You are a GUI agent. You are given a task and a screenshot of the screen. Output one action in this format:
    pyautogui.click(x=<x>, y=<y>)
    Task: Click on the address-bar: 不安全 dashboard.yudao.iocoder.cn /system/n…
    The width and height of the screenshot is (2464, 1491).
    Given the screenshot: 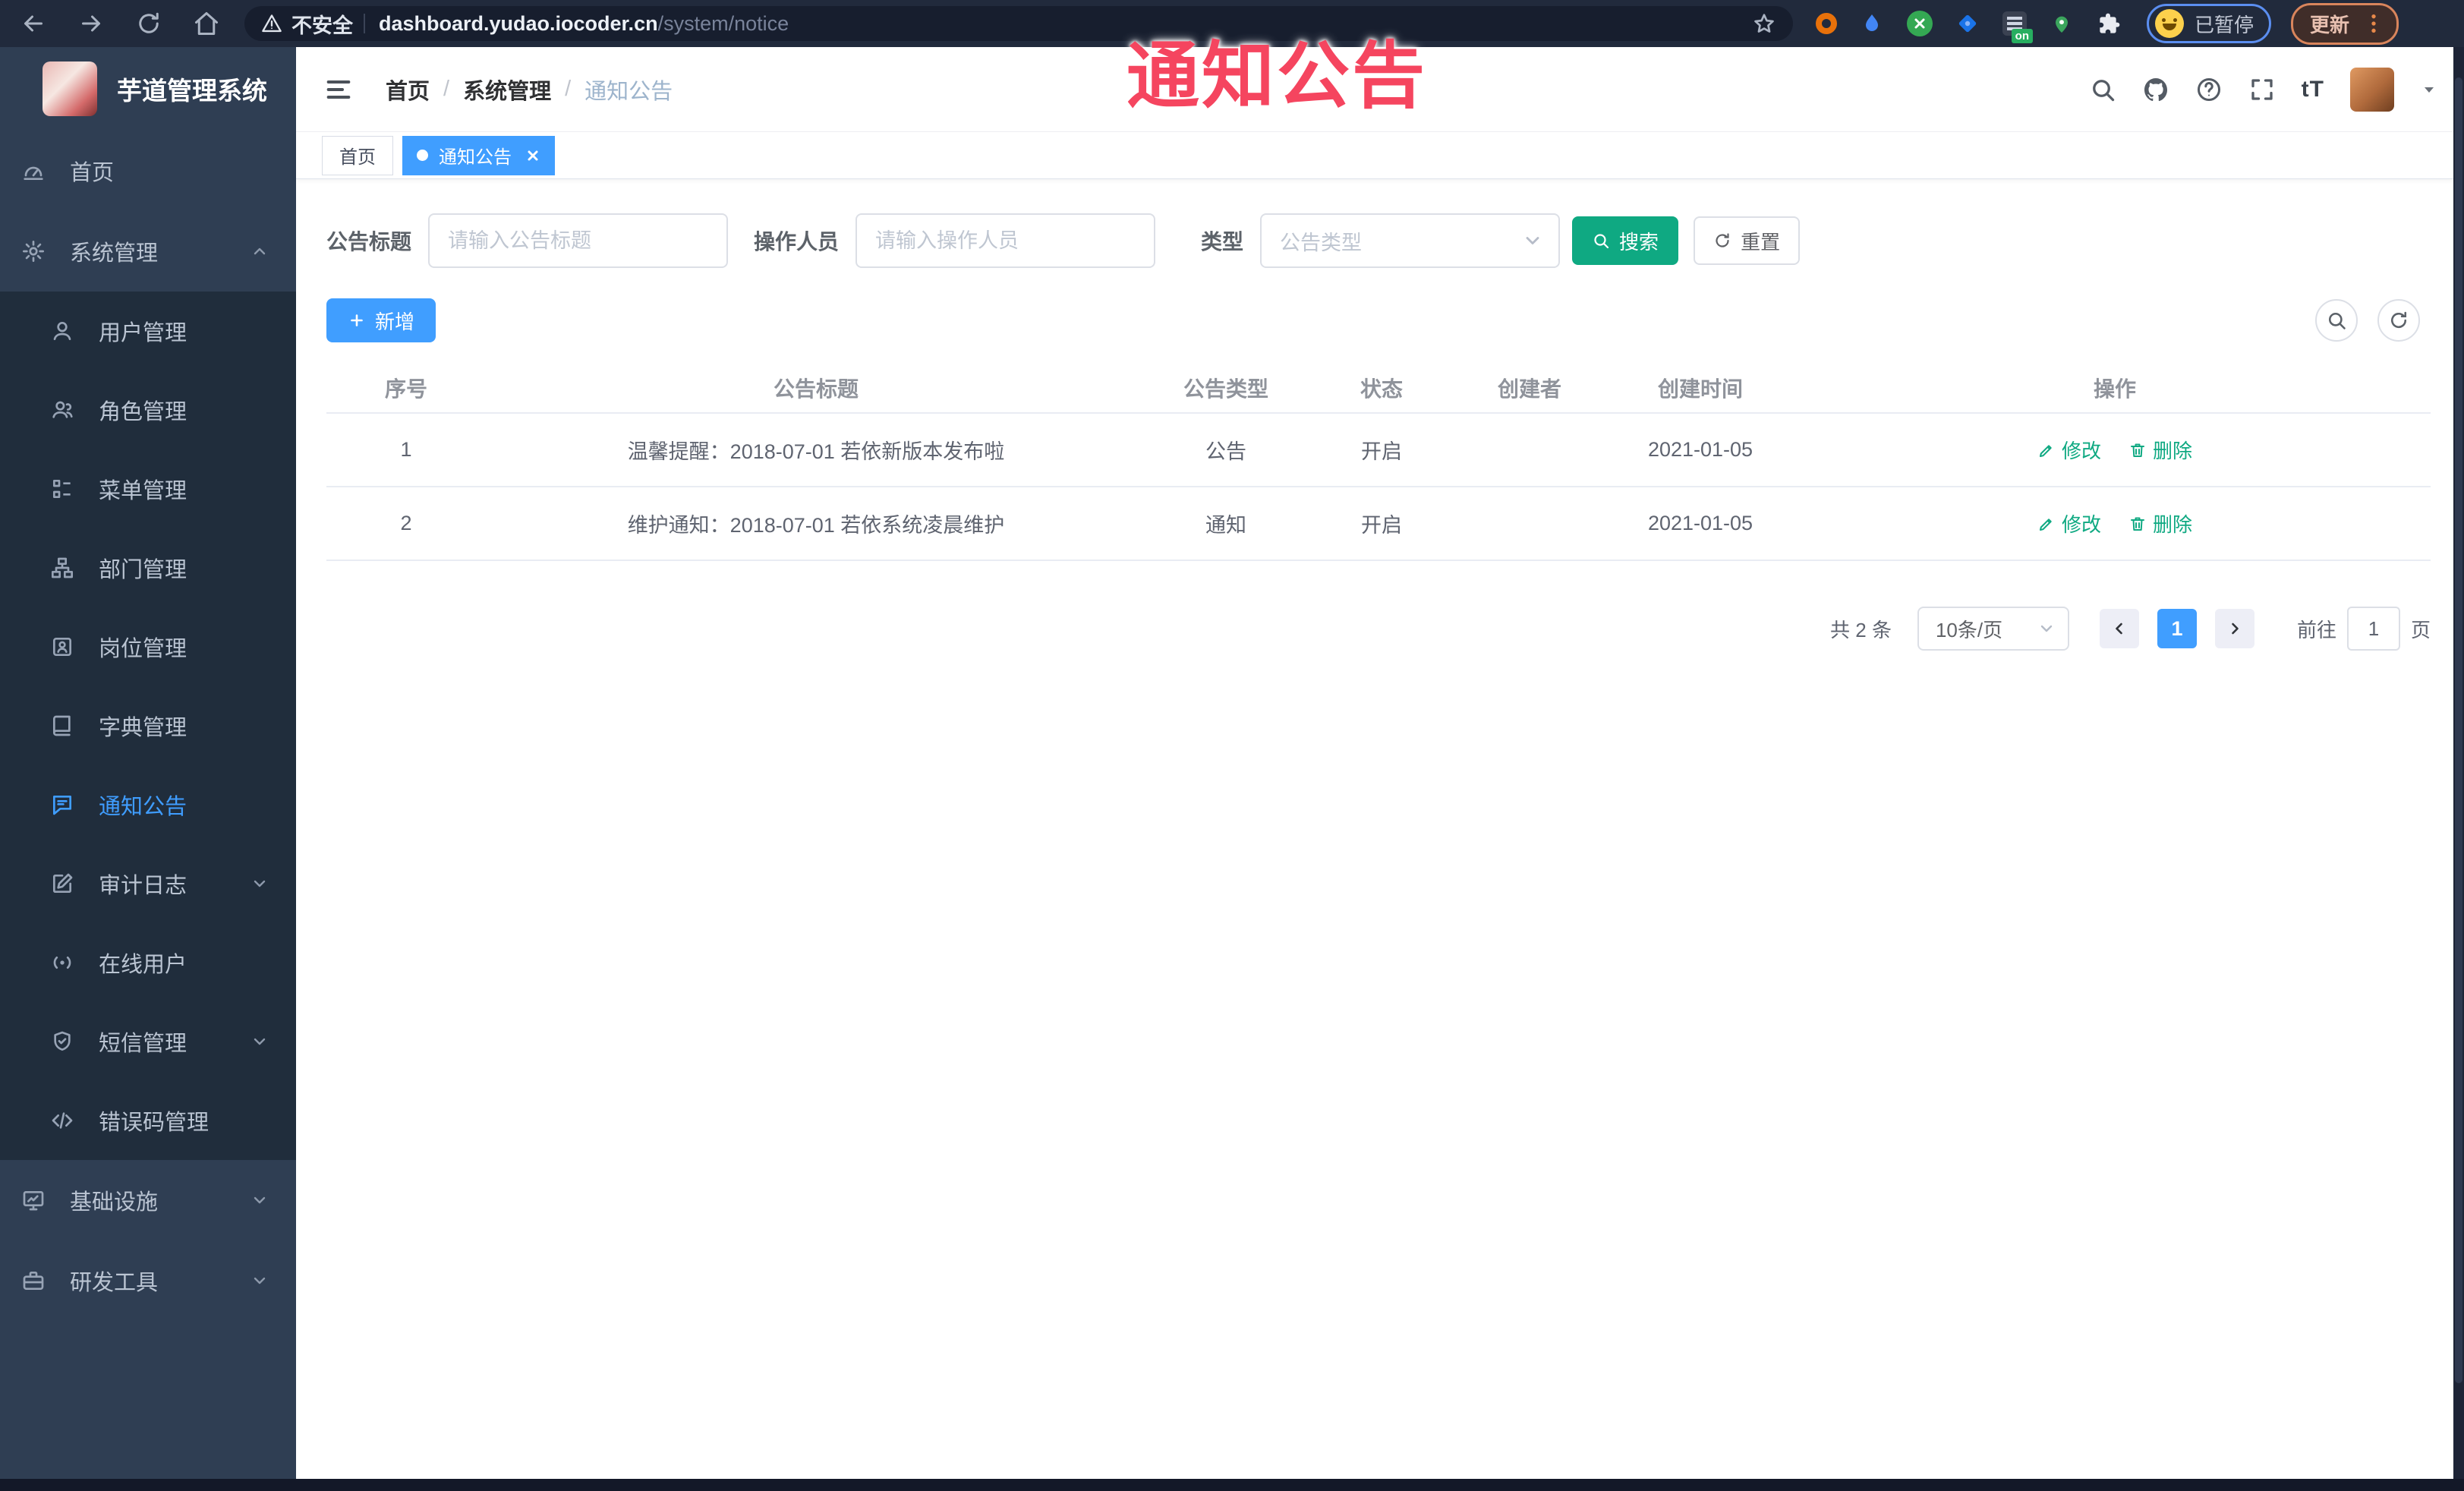 What is the action you would take?
    pyautogui.click(x=1018, y=23)
    